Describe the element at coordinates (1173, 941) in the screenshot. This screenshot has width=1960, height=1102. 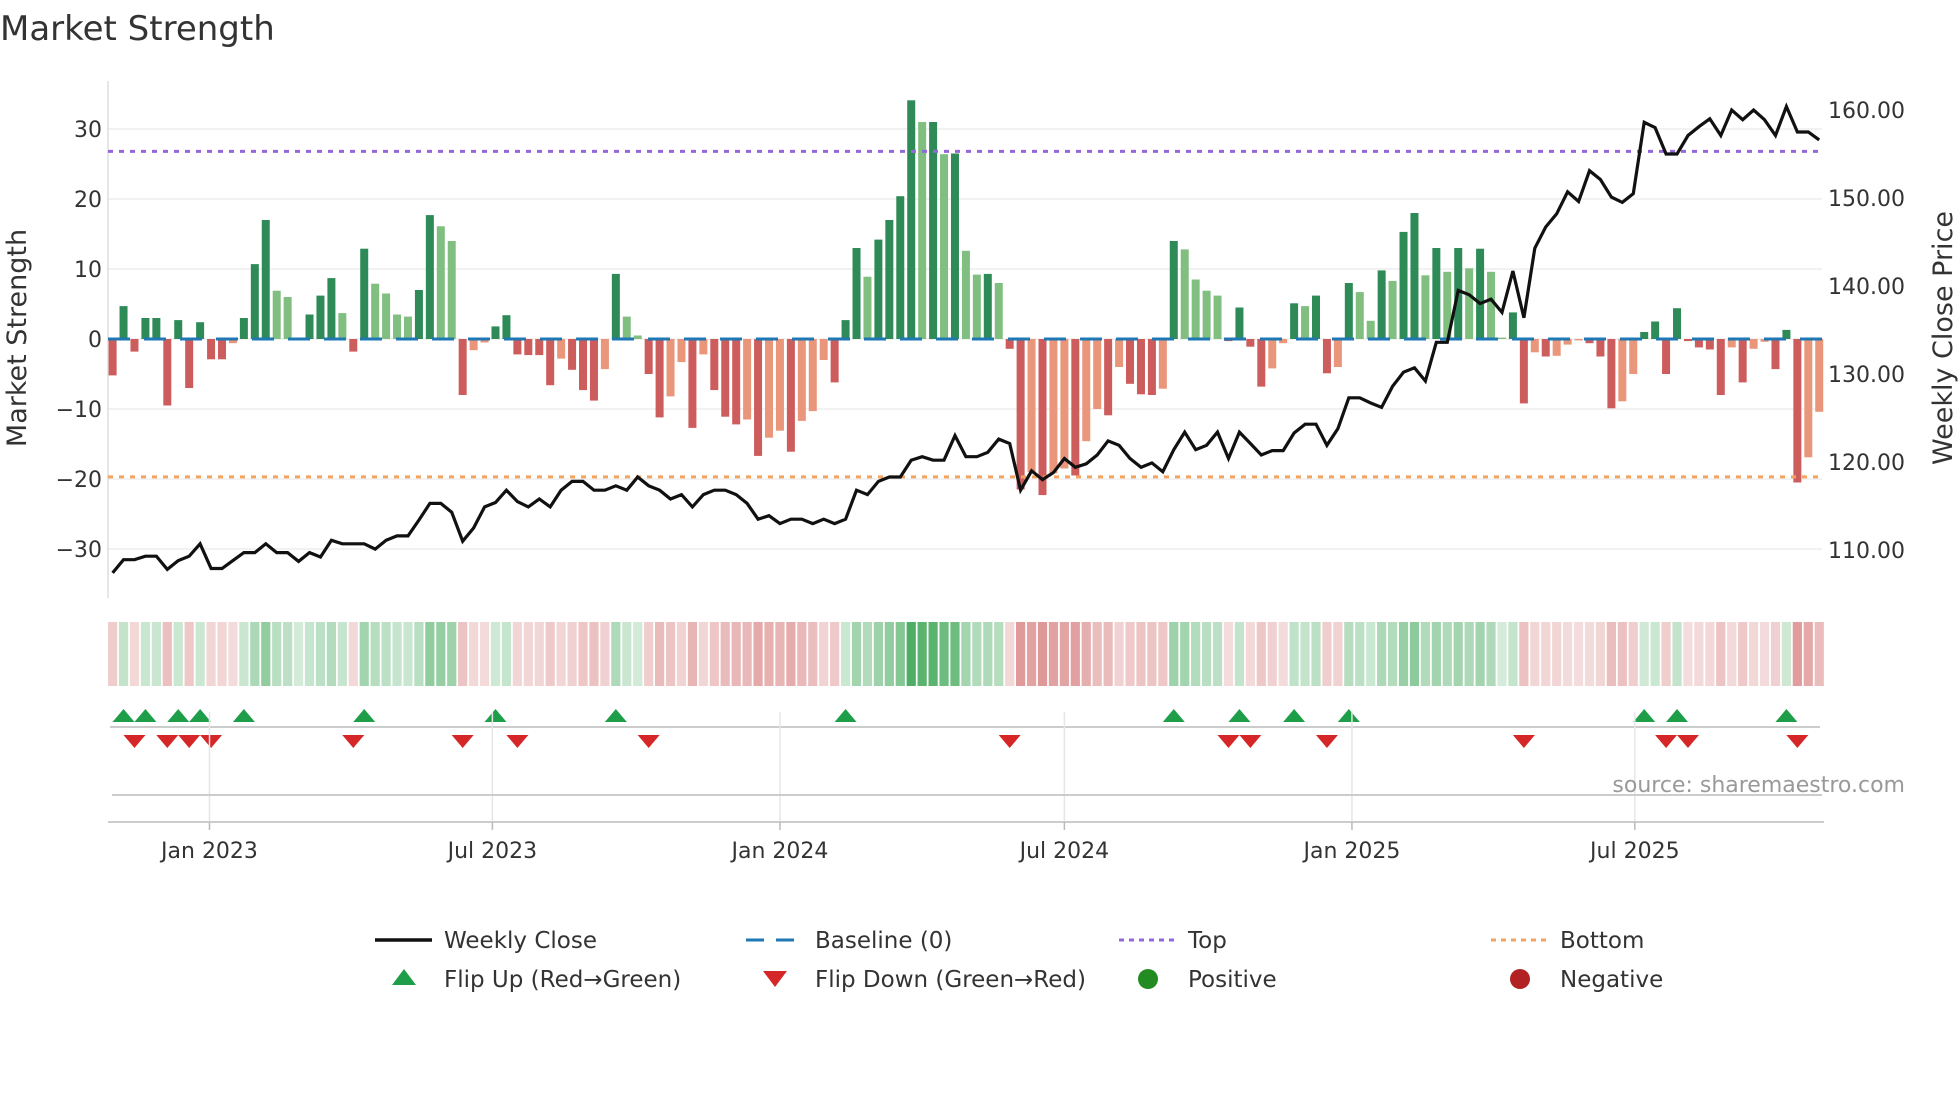
I see `legend-item-dot-top: Top` at that location.